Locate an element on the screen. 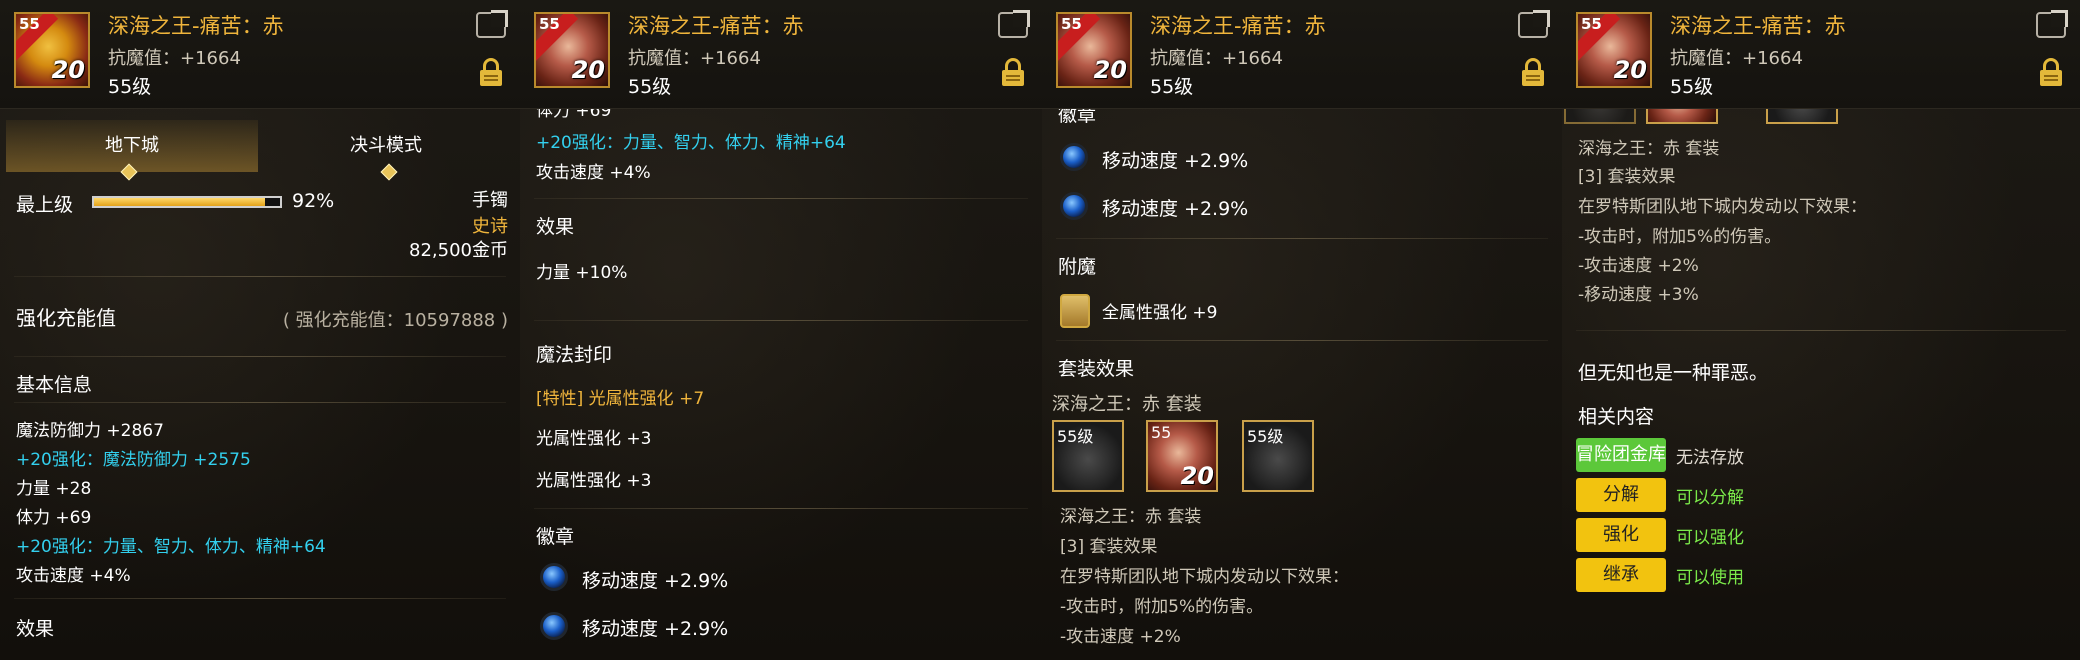  set-effect: [3] 套装效果 is located at coordinates (1109, 547).